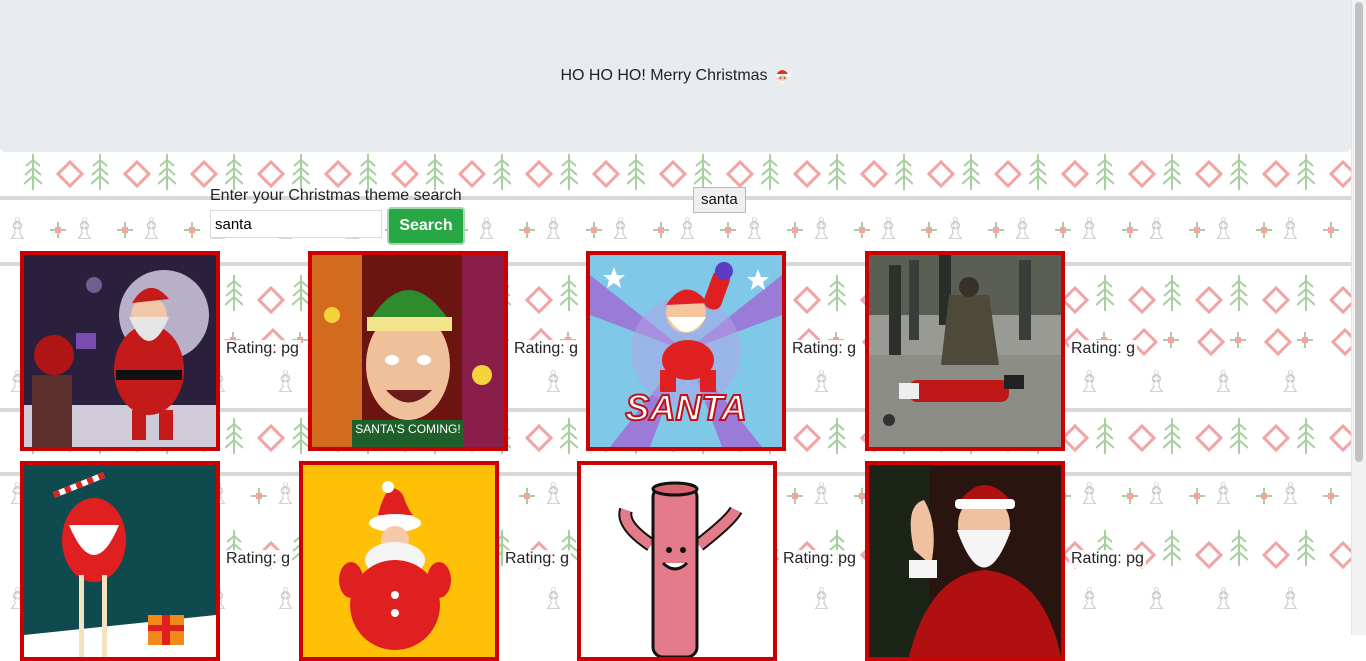  What do you see at coordinates (426, 226) in the screenshot?
I see `search-button: Search` at bounding box center [426, 226].